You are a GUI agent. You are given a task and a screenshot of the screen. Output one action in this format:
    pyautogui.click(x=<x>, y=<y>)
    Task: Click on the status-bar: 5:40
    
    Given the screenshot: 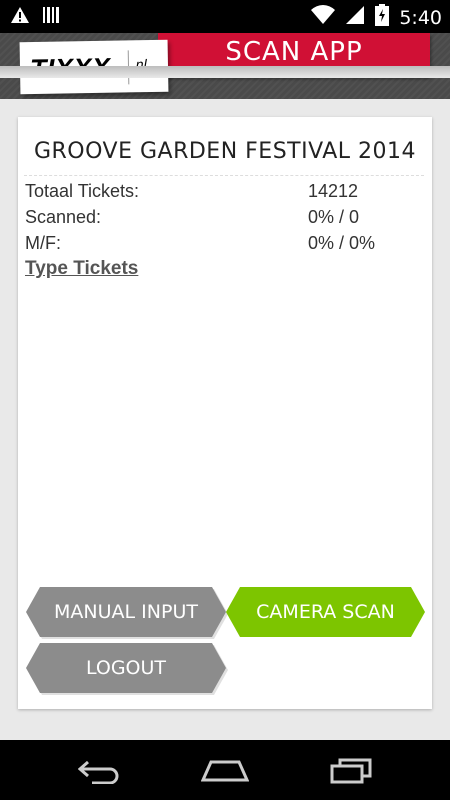 What is the action you would take?
    pyautogui.click(x=225, y=16)
    